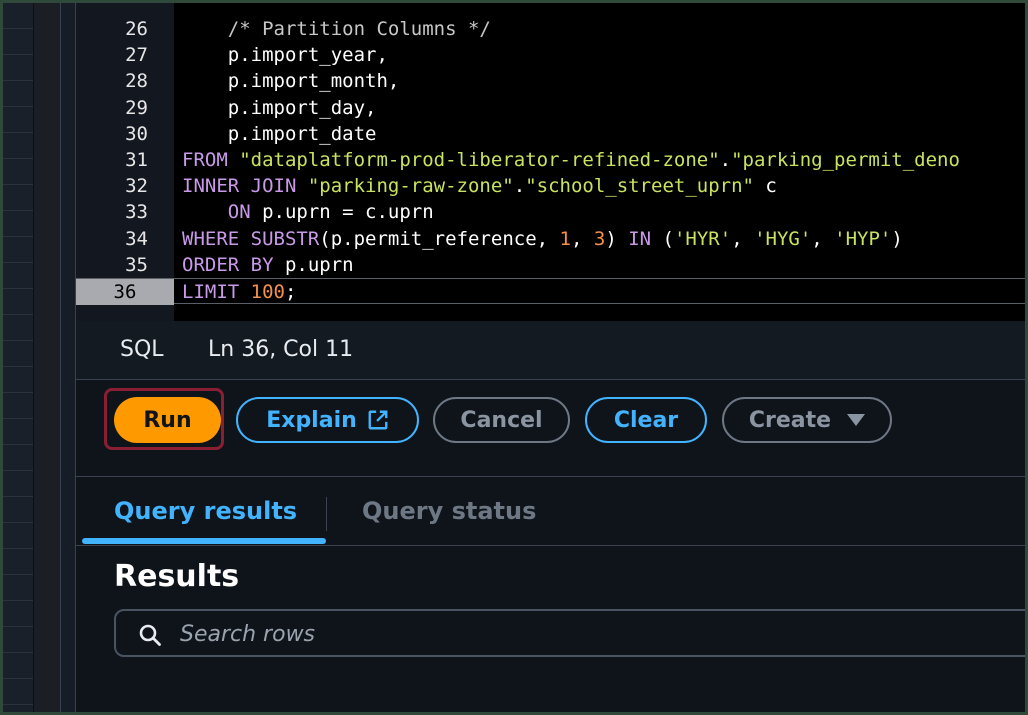  I want to click on external-link-icon, so click(378, 420).